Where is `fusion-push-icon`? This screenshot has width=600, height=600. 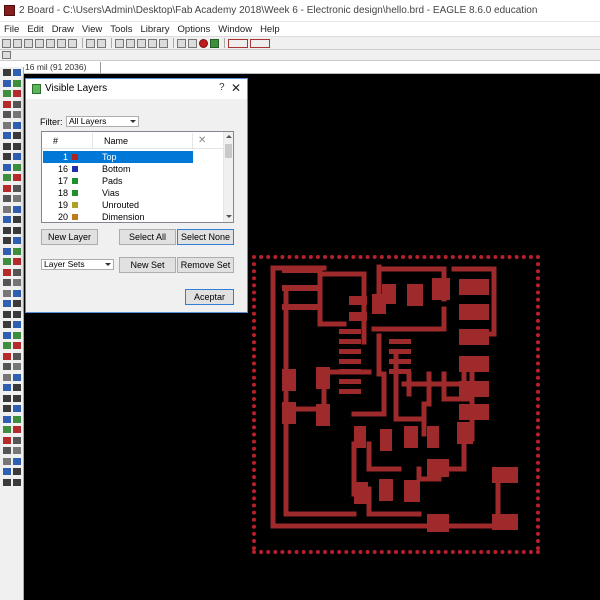 fusion-push-icon is located at coordinates (260, 43).